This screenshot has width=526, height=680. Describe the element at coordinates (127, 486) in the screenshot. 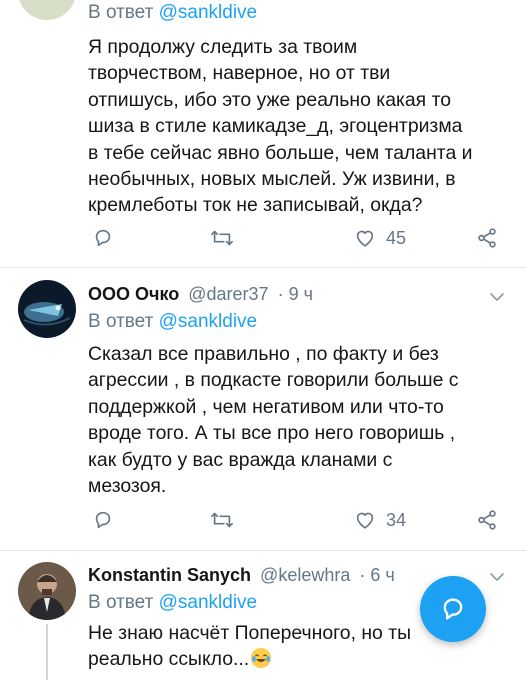

I see `tweet-text-line: мезозоя.` at that location.